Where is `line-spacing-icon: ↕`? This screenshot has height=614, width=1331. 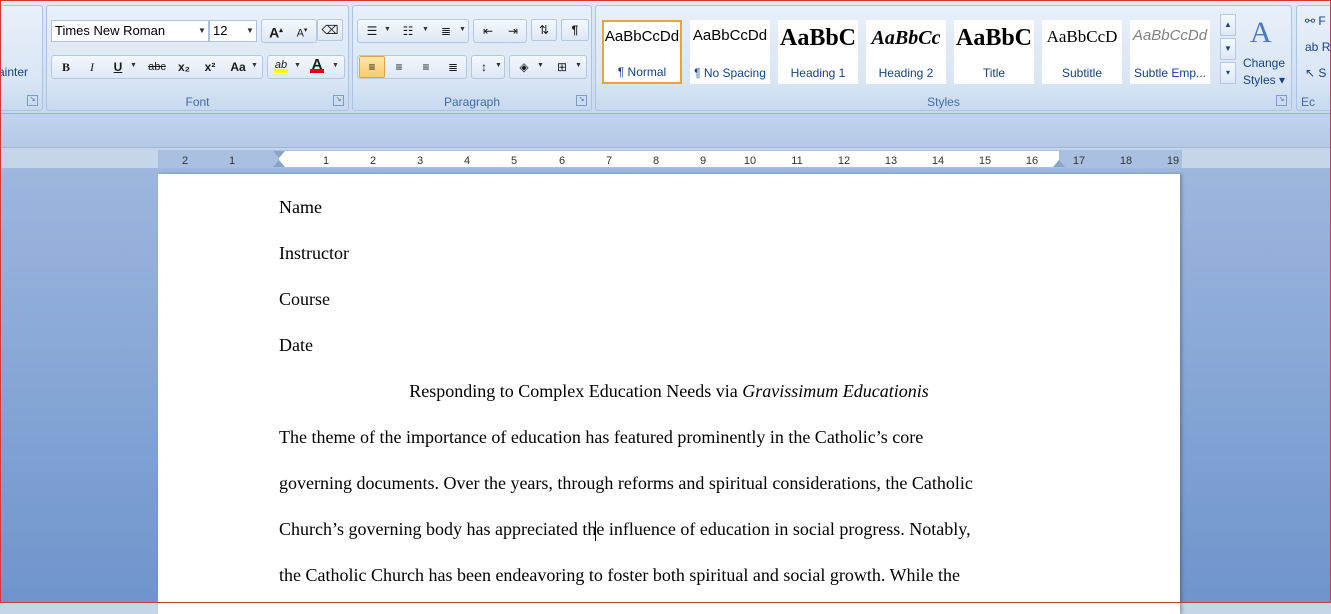
line-spacing-icon: ↕ is located at coordinates (484, 67).